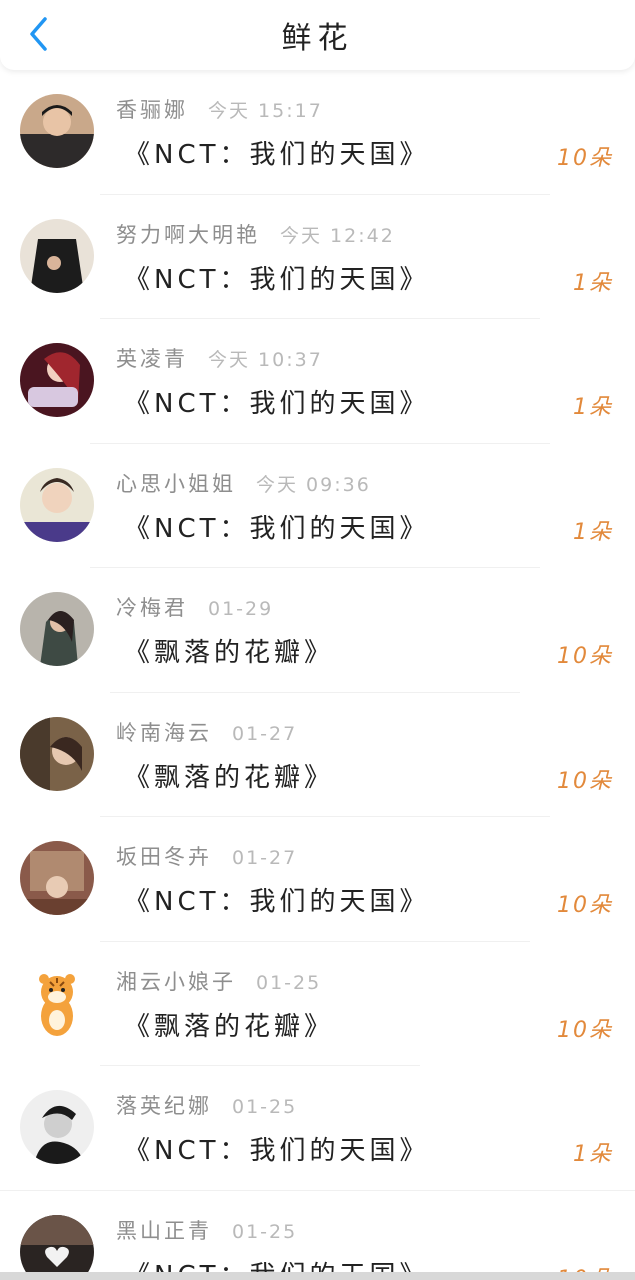 The height and width of the screenshot is (1280, 635). What do you see at coordinates (164, 1106) in the screenshot?
I see `sender-name: 落英纪娜` at bounding box center [164, 1106].